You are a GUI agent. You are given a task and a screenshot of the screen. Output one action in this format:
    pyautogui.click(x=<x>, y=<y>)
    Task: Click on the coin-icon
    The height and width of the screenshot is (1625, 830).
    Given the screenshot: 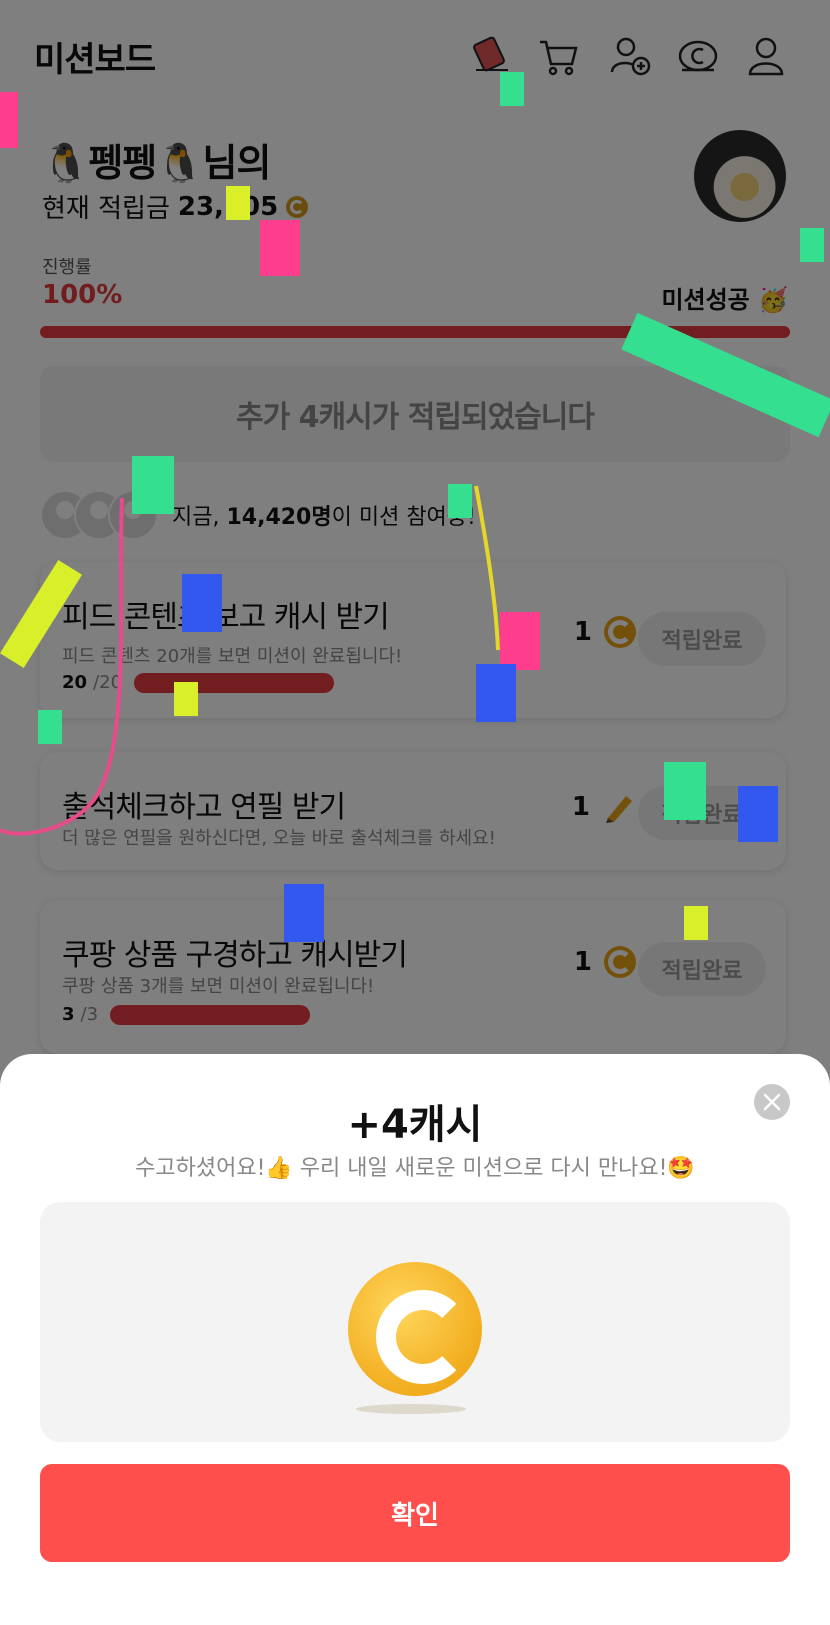 What is the action you would take?
    pyautogui.click(x=415, y=1329)
    